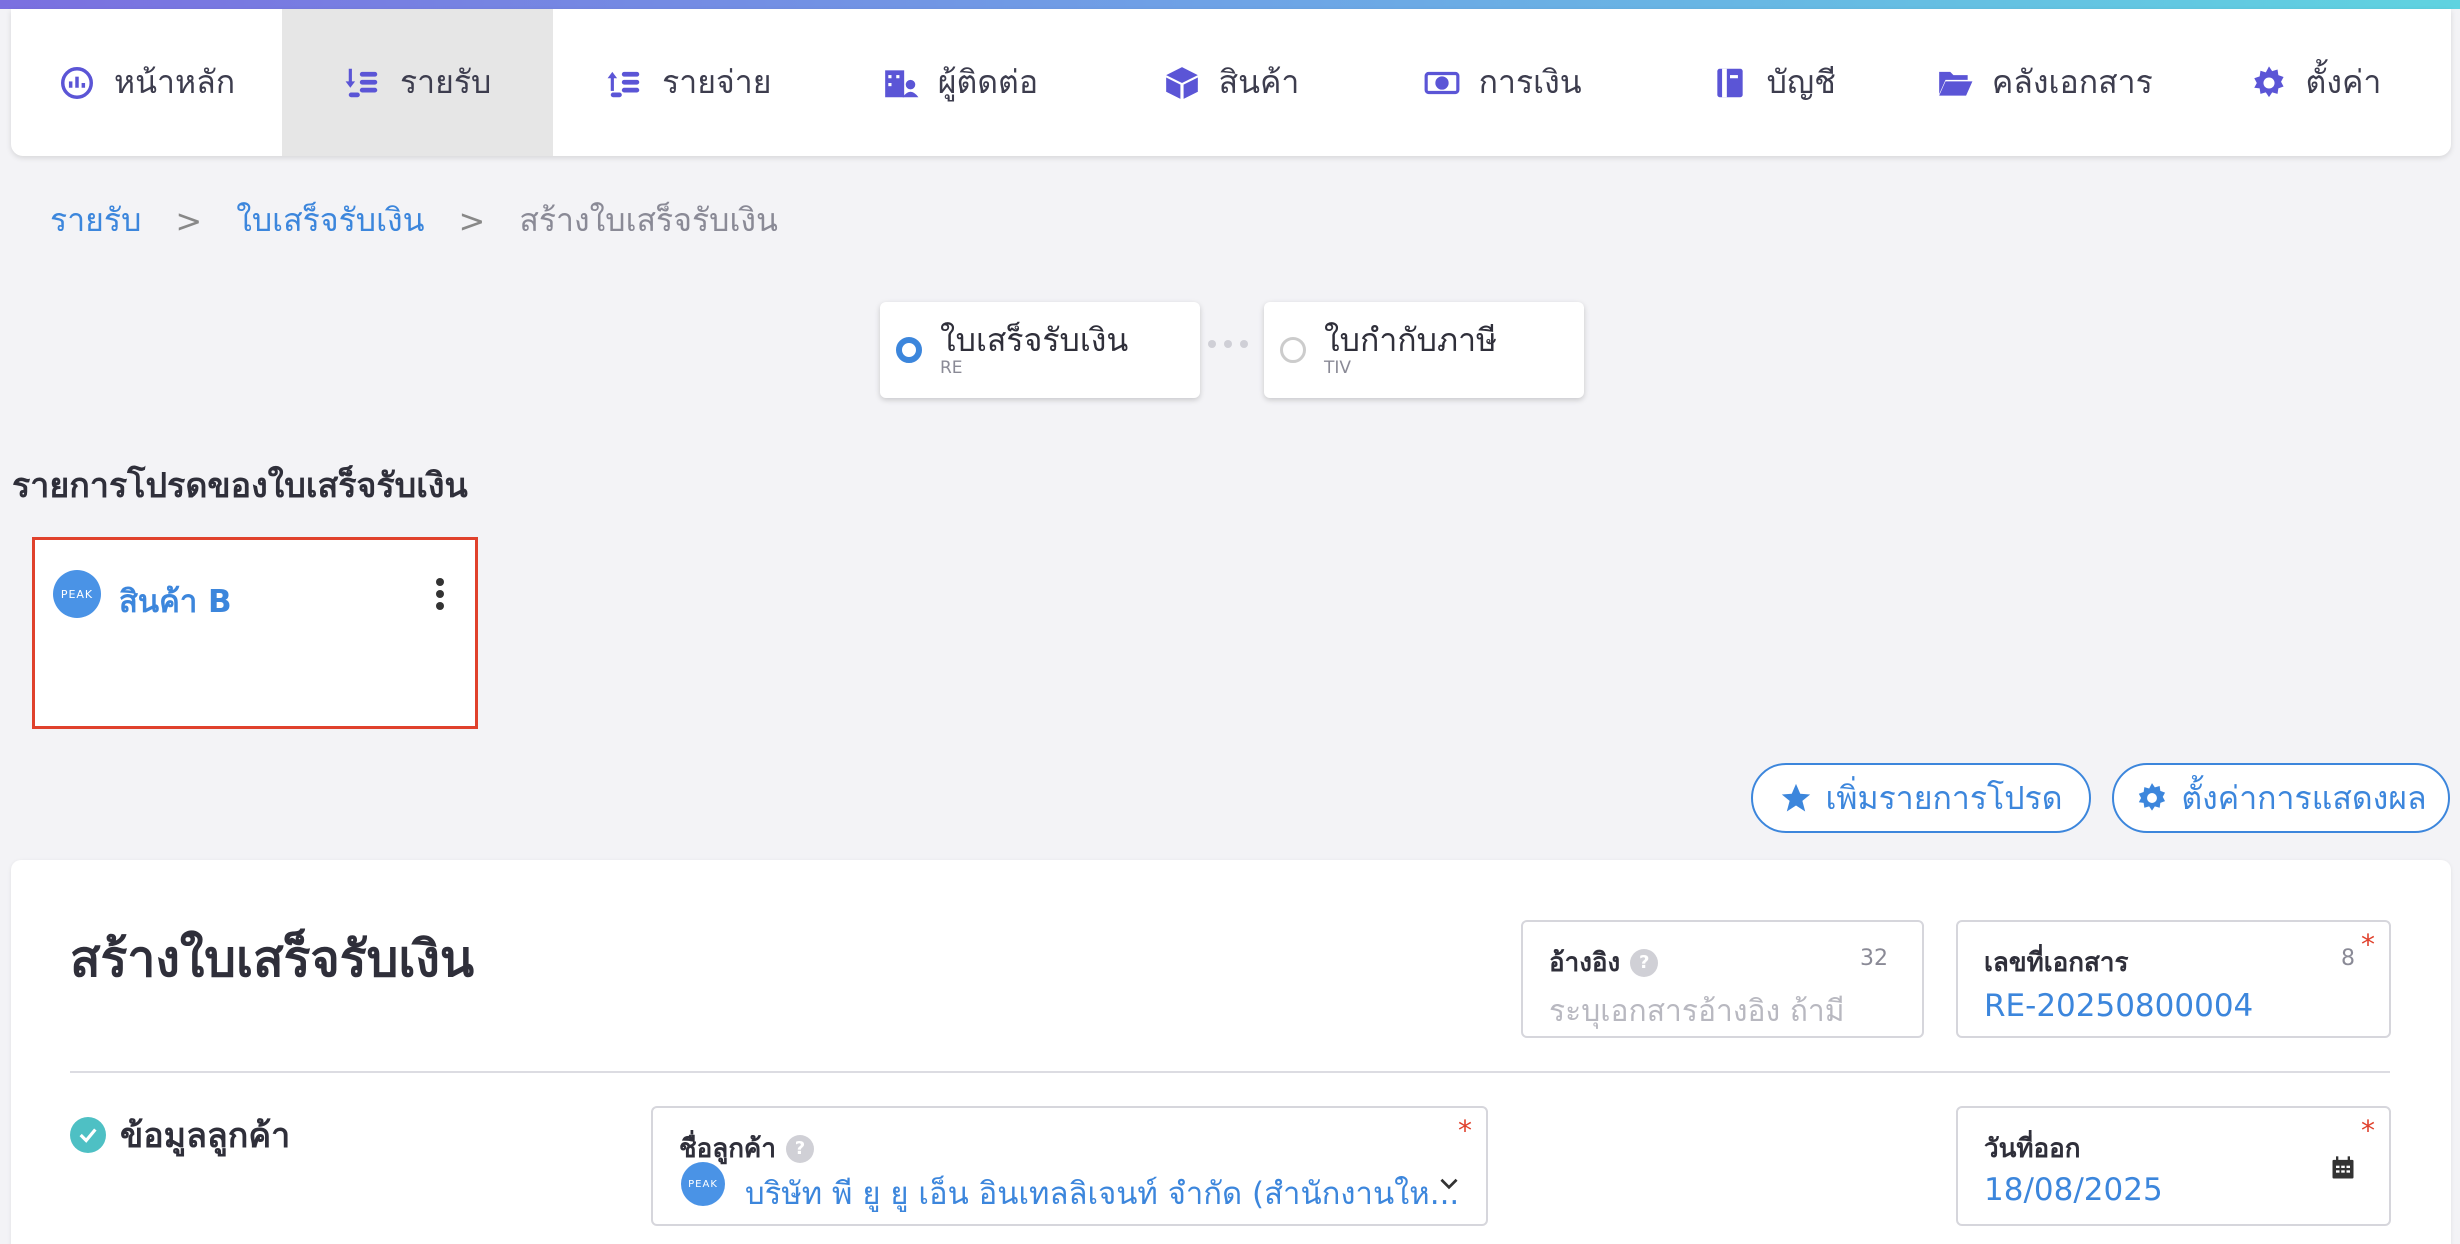 This screenshot has width=2460, height=1244. I want to click on customer-section-header: ข้อมูลลูกค้า, so click(180, 1135).